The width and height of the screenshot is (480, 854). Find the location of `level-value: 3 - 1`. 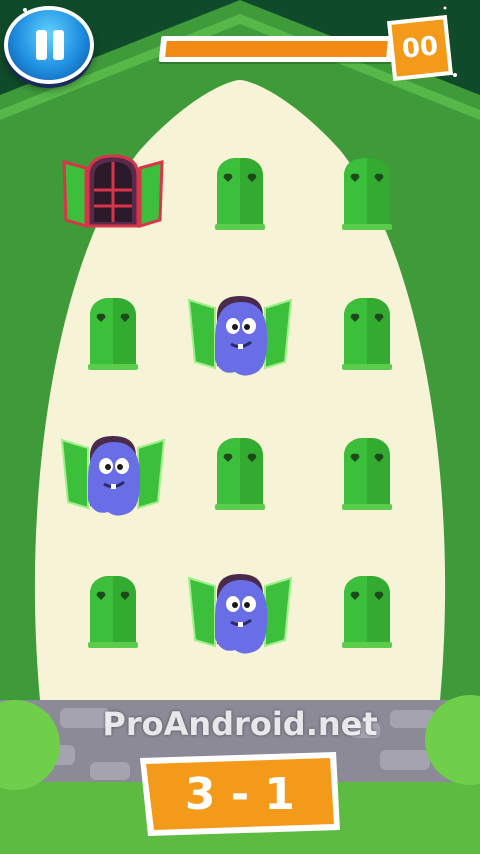

level-value: 3 - 1 is located at coordinates (240, 794).